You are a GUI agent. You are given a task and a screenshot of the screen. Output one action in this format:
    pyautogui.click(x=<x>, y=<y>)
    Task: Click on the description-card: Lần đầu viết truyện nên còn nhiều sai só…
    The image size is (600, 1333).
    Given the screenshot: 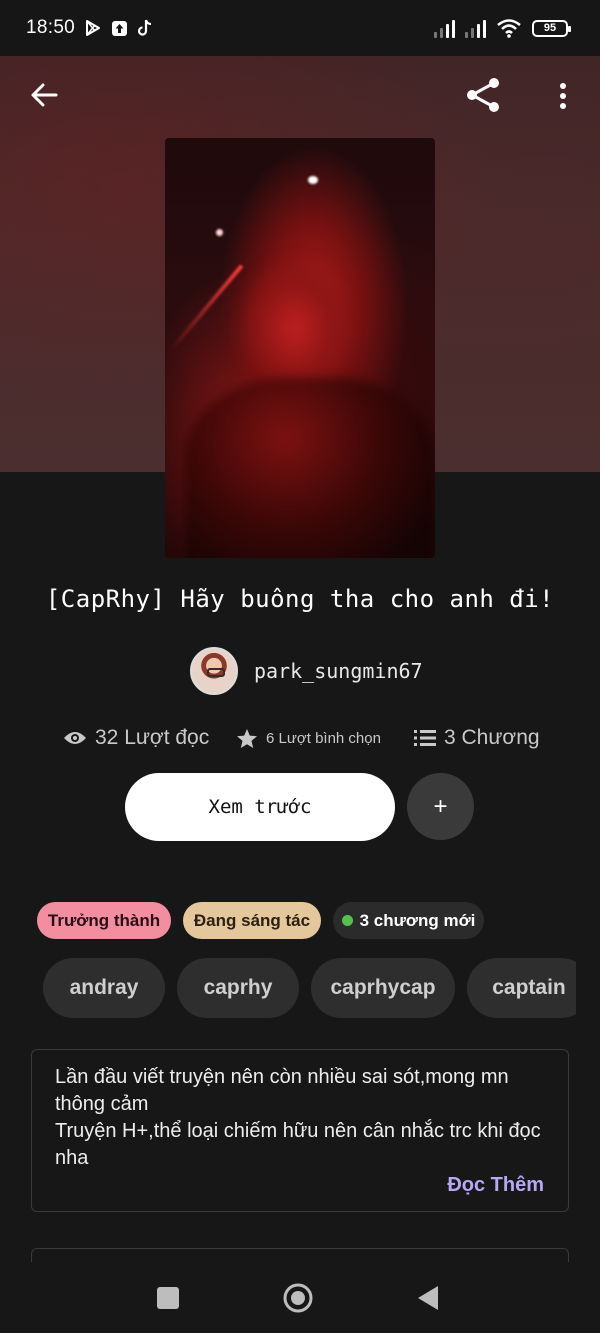 What is the action you would take?
    pyautogui.click(x=300, y=1130)
    